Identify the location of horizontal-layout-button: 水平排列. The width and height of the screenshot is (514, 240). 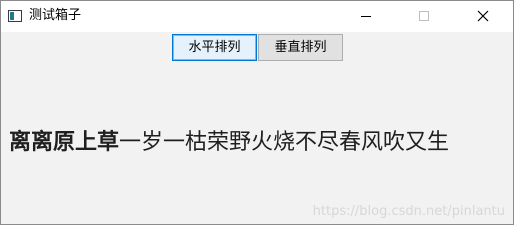
(214, 47).